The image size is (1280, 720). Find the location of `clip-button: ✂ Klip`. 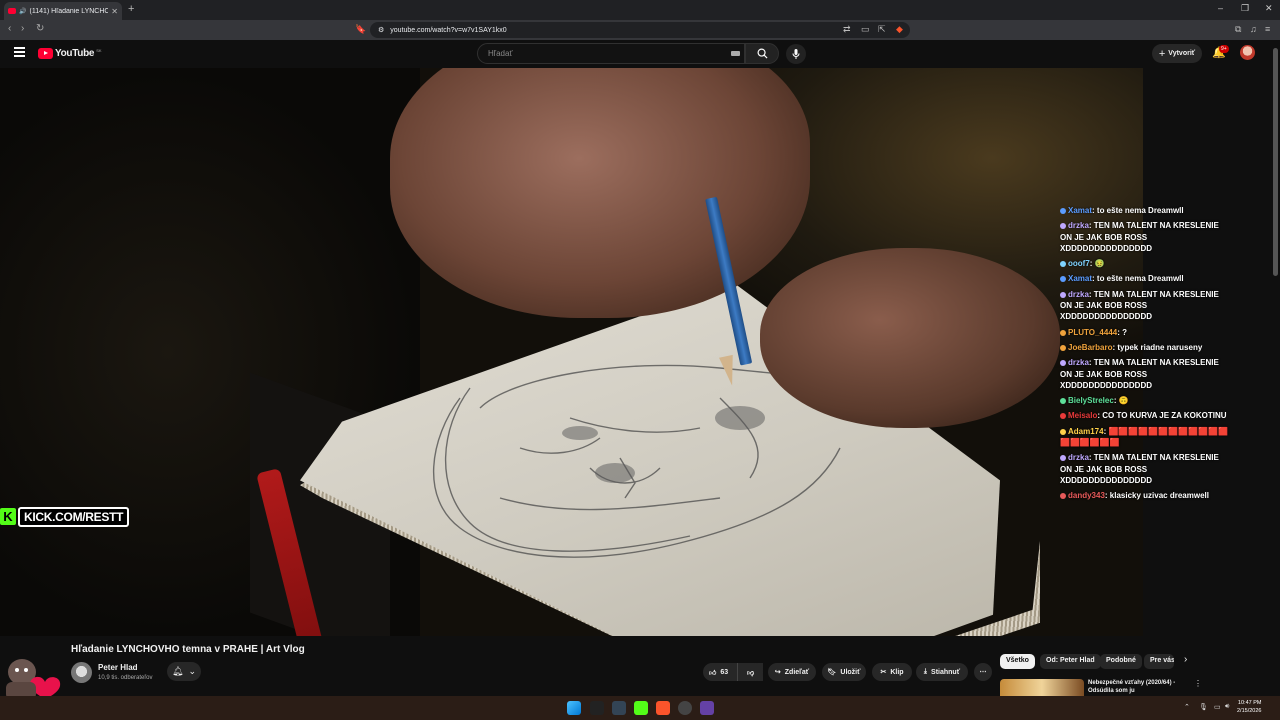

clip-button: ✂ Klip is located at coordinates (892, 672).